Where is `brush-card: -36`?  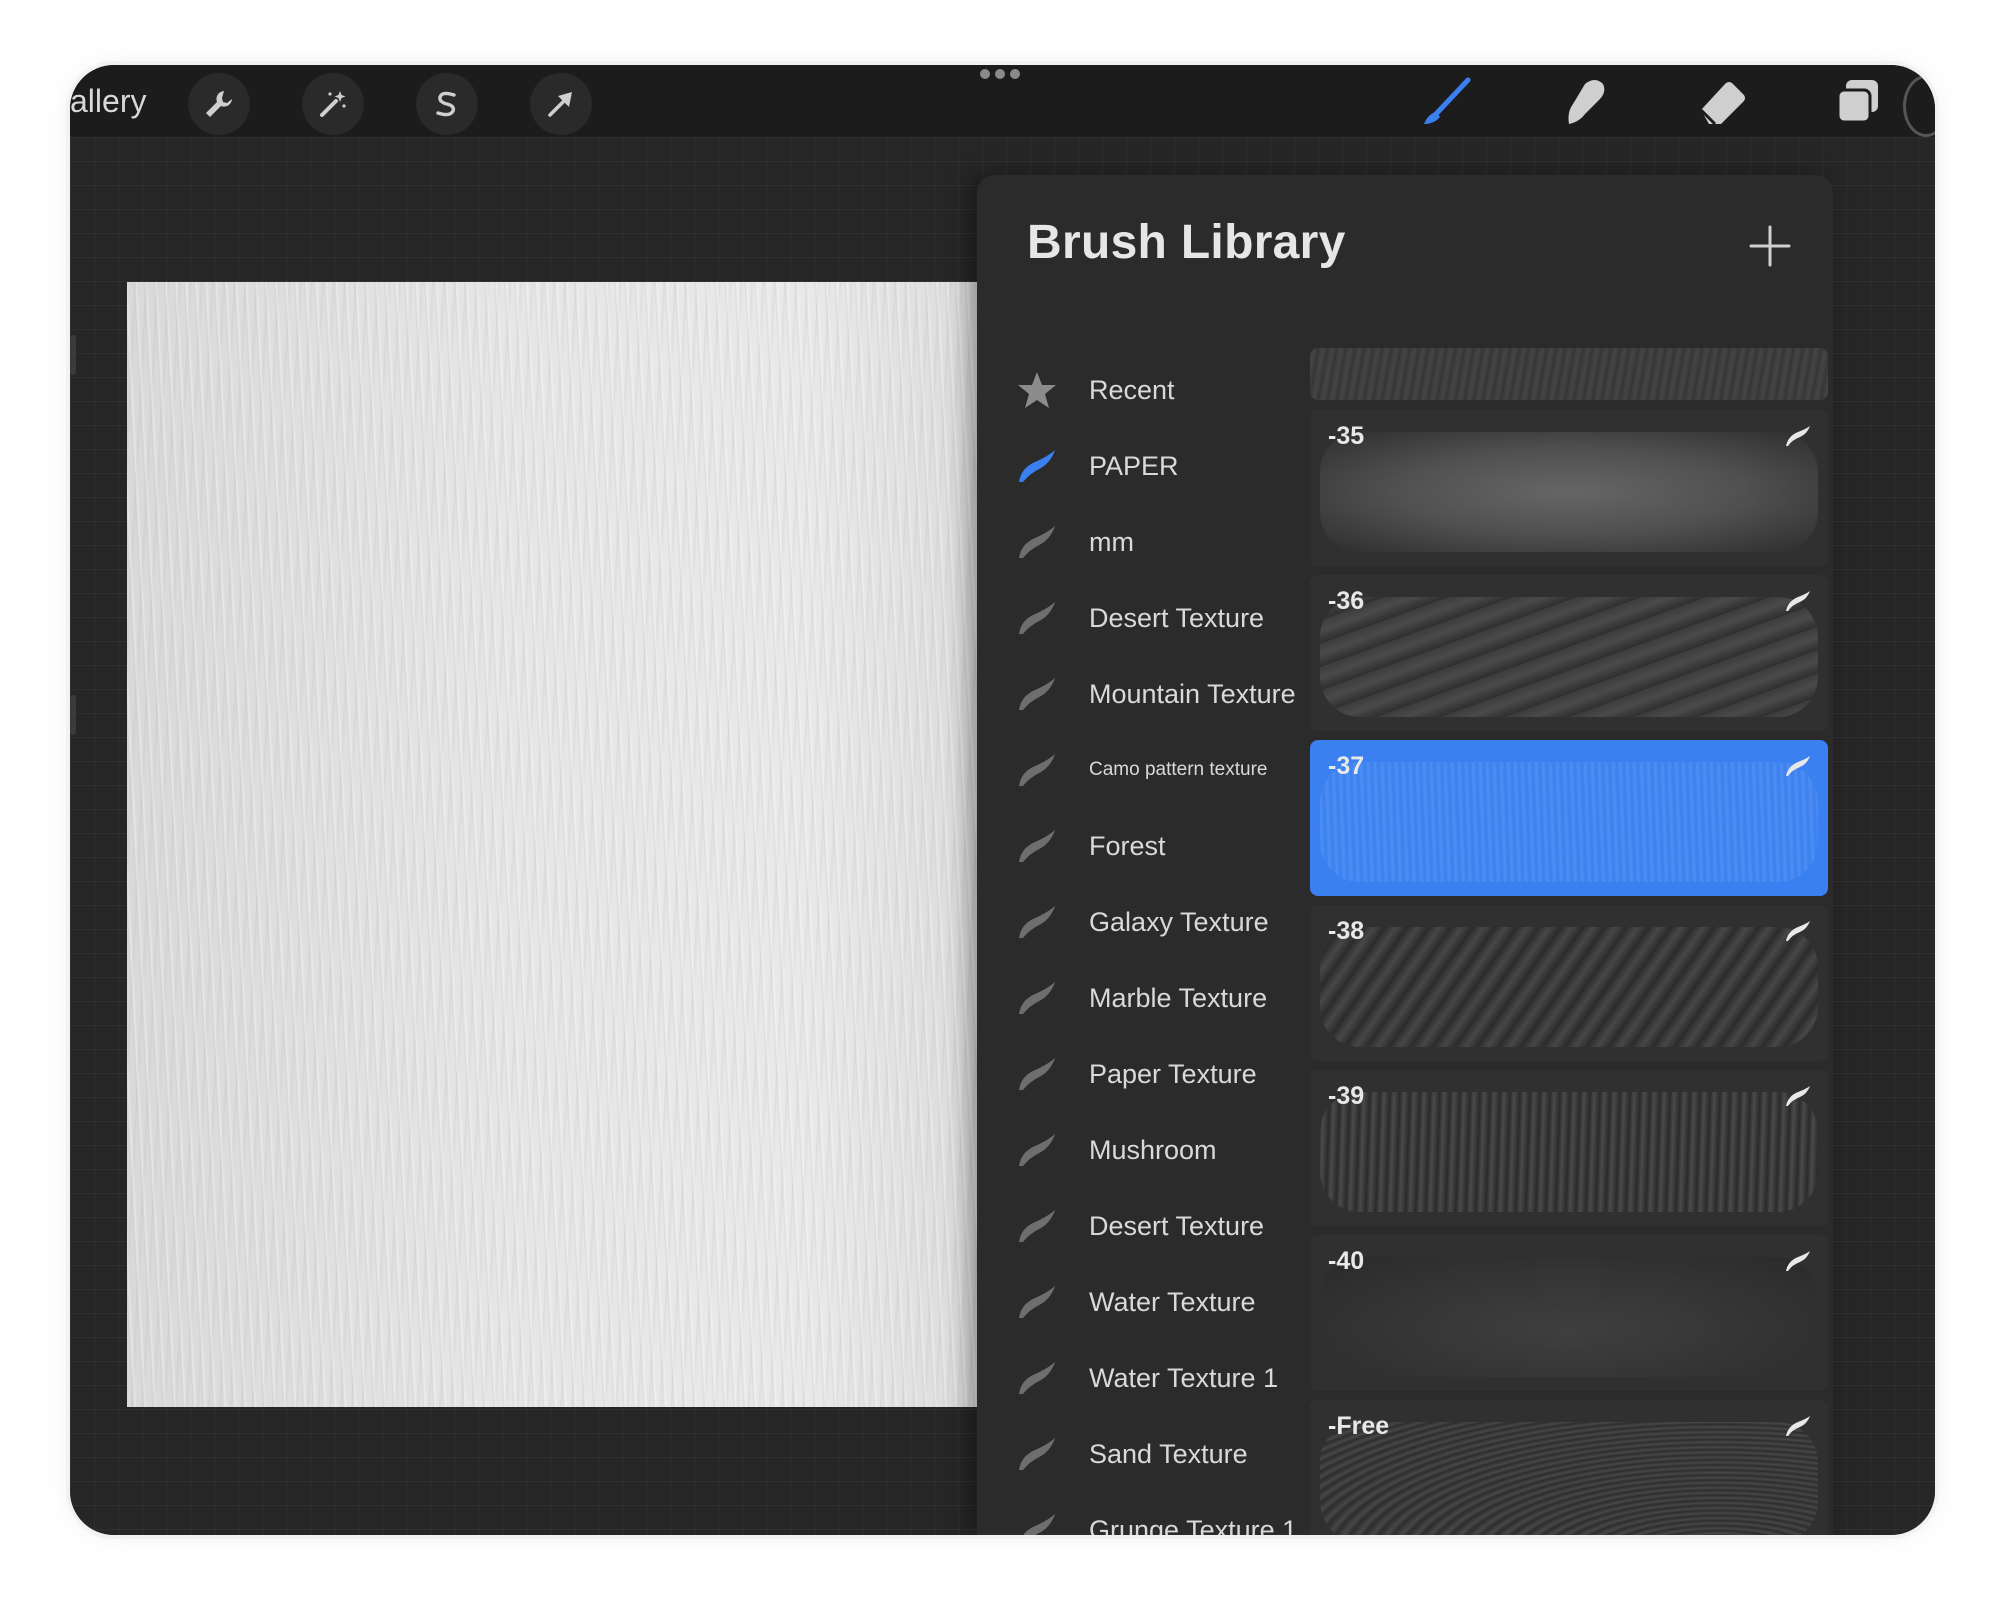
brush-card: -36 is located at coordinates (1569, 653).